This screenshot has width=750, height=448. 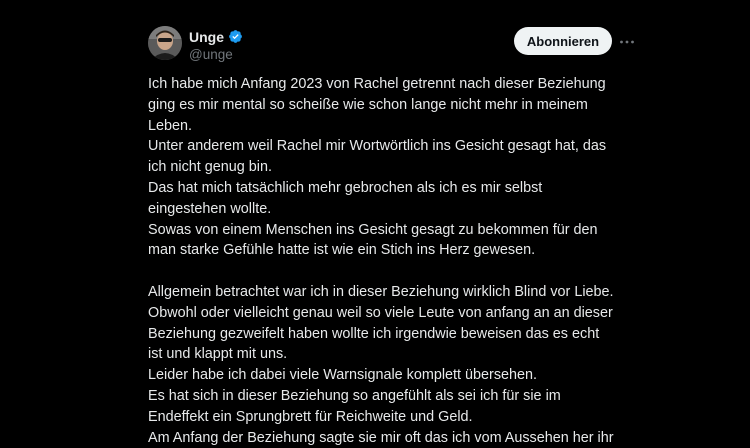 I want to click on avatar, so click(x=165, y=43).